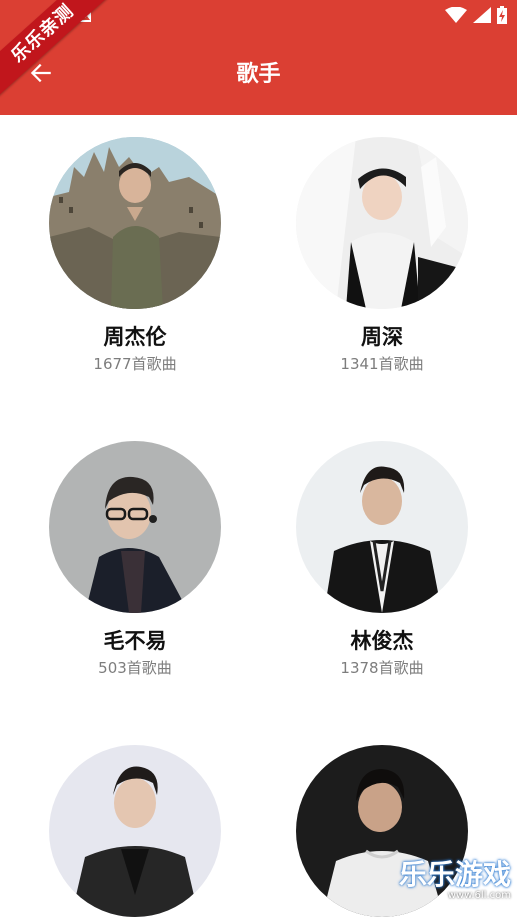 Image resolution: width=517 pixels, height=920 pixels. I want to click on song-count: 1341首歌曲, so click(382, 364).